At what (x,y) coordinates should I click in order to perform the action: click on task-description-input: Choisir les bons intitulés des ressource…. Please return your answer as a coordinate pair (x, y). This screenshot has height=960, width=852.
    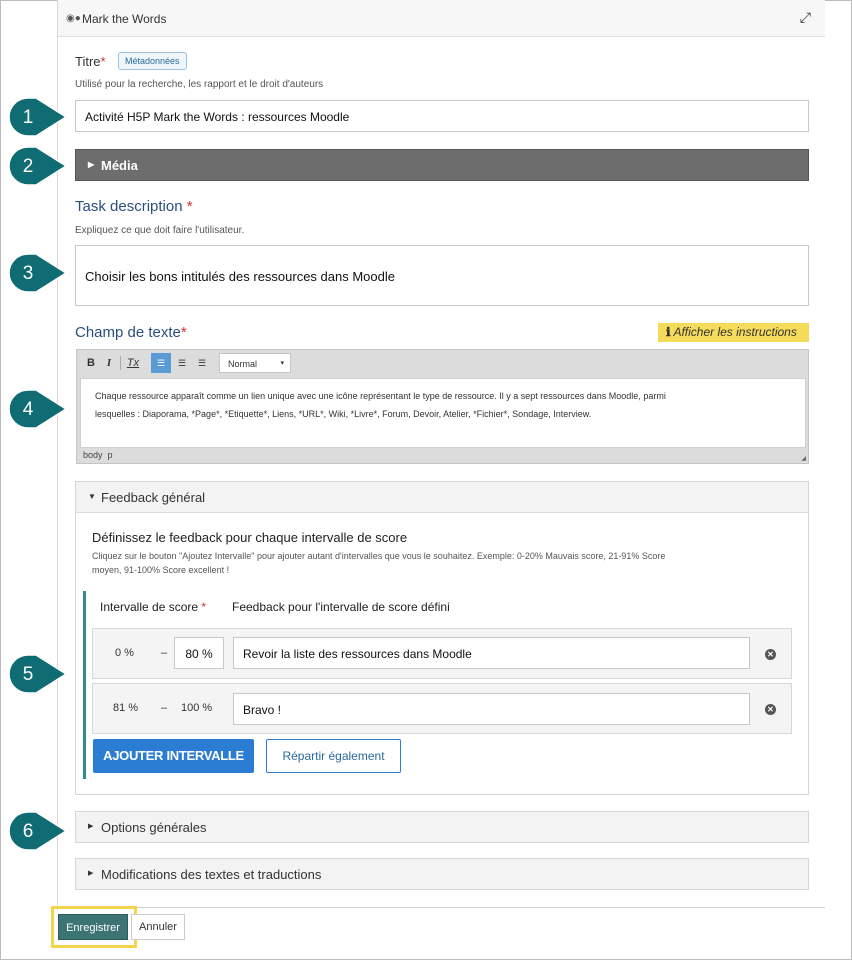
    Looking at the image, I should click on (442, 275).